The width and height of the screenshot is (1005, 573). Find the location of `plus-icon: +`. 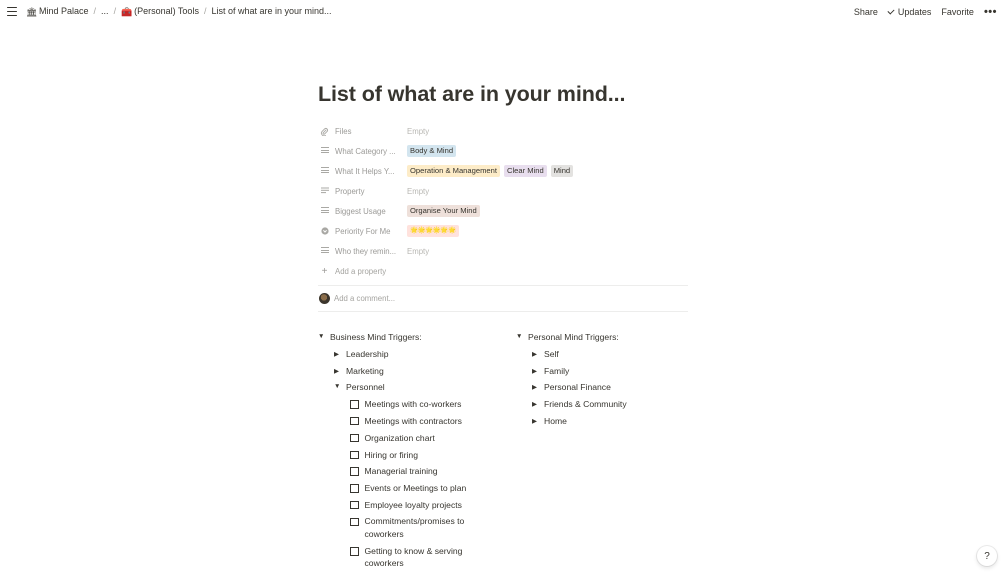

plus-icon: + is located at coordinates (324, 271).